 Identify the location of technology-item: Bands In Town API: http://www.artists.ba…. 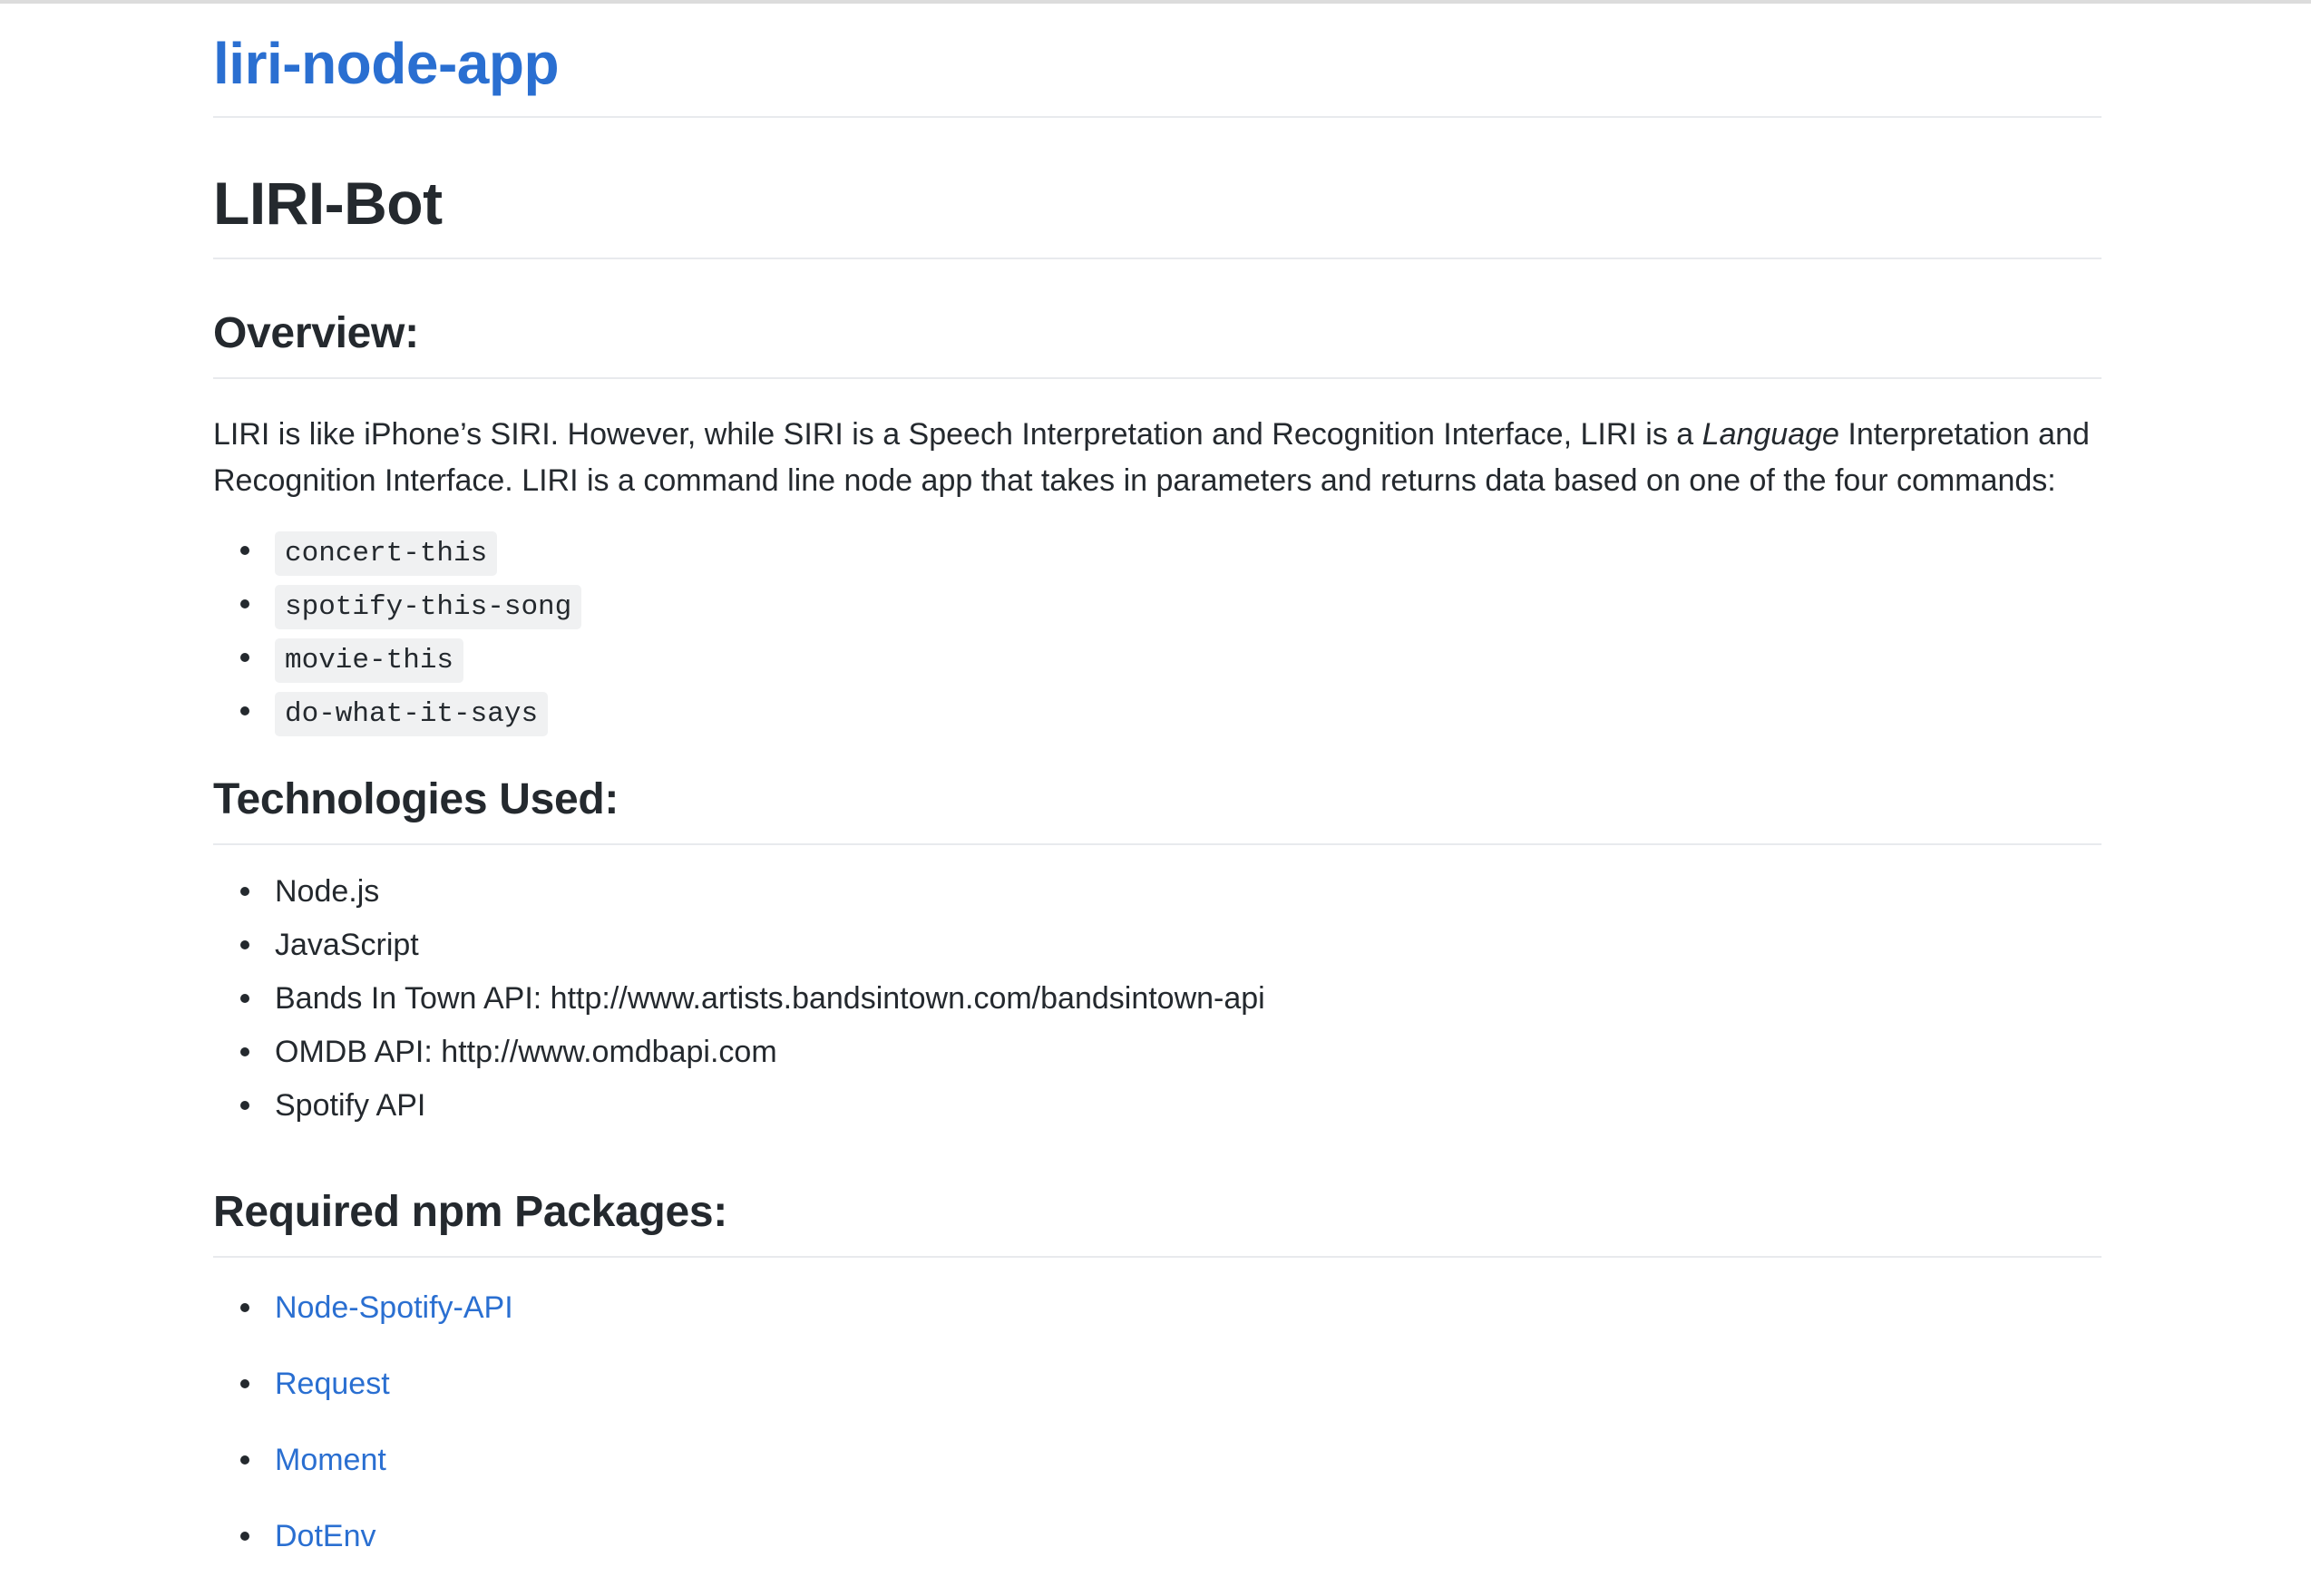
(770, 998).